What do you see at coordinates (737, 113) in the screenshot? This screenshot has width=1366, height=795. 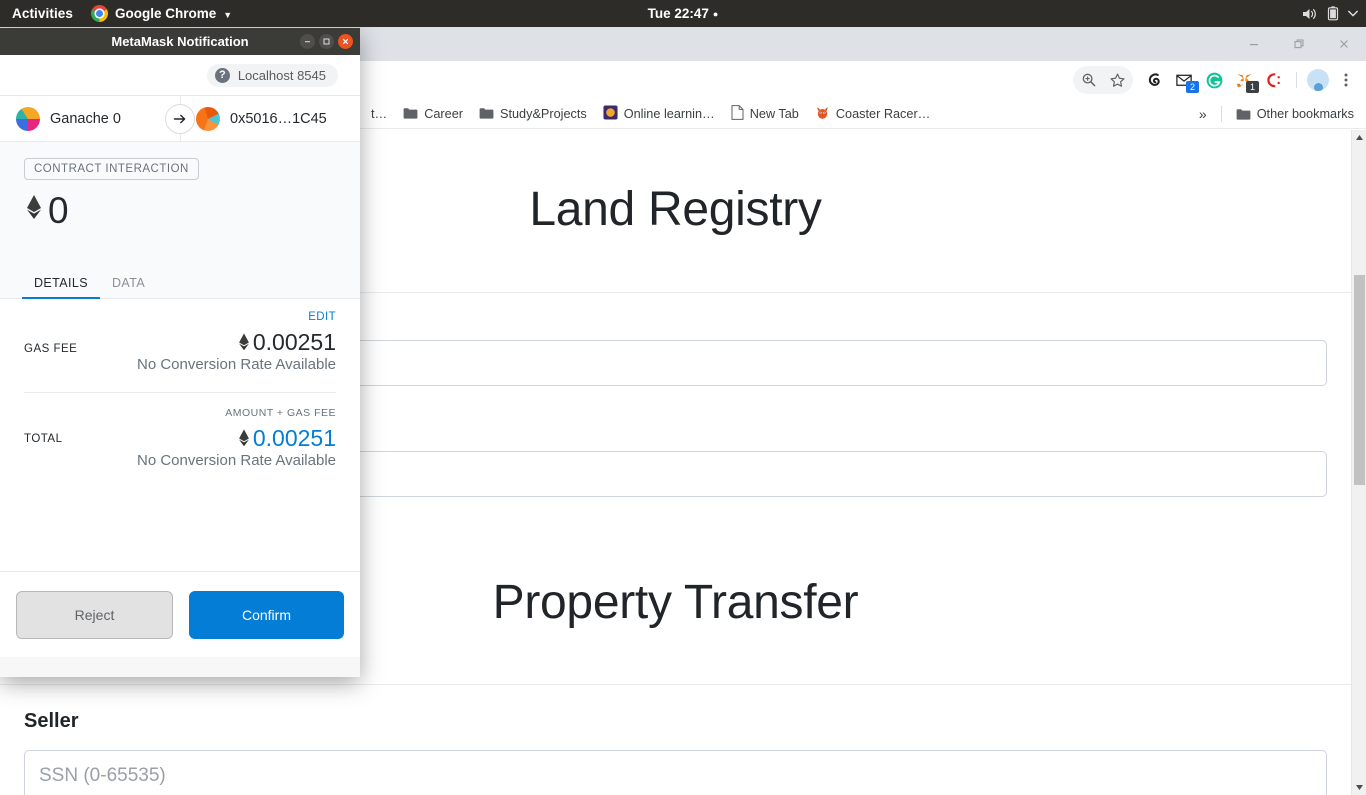 I see `page-icon` at bounding box center [737, 113].